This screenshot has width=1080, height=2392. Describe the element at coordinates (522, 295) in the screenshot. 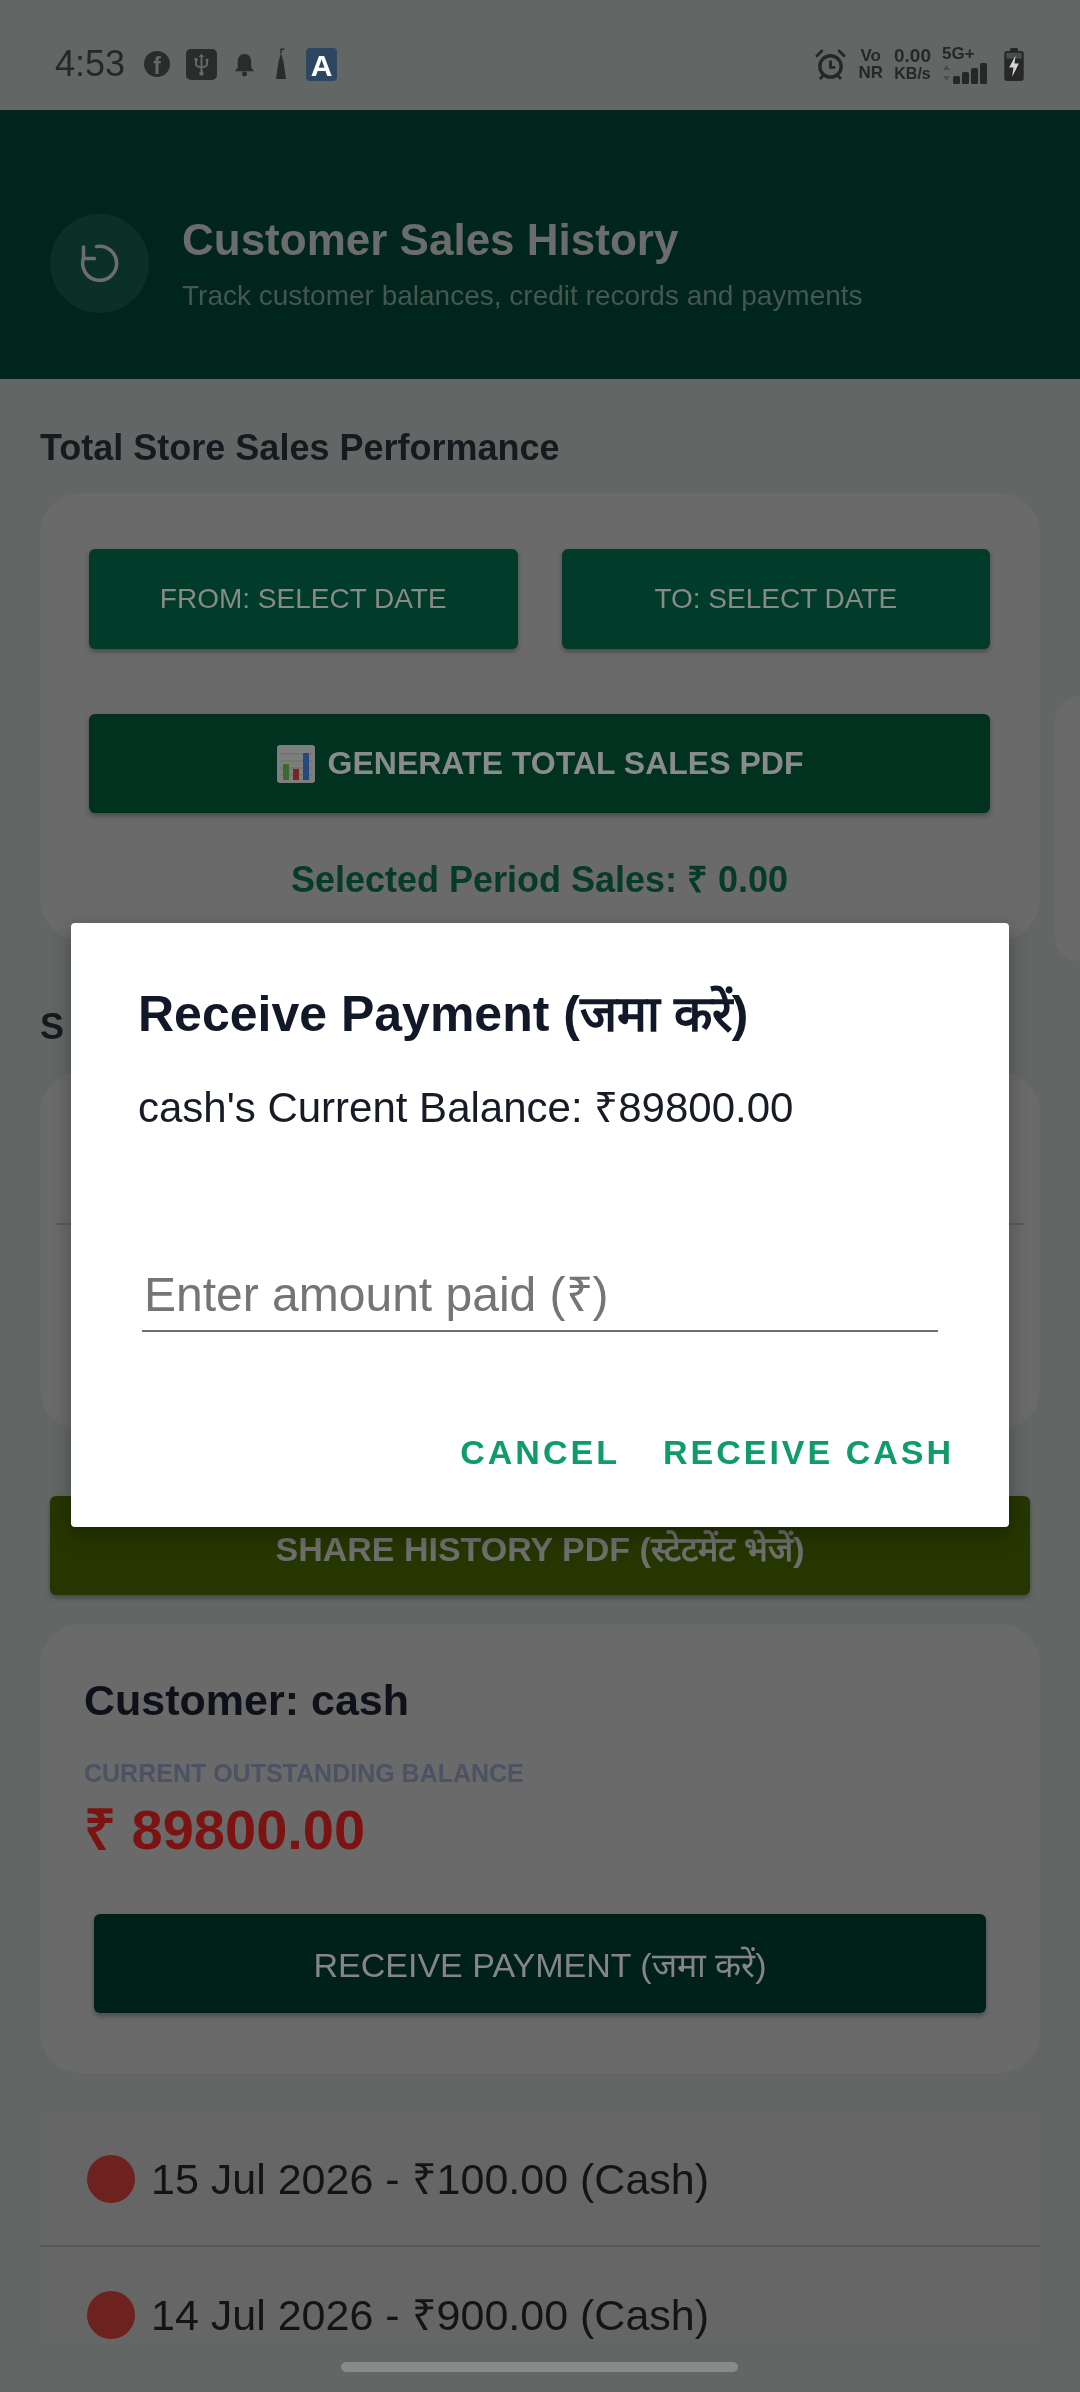

I see `header-subtitle: Track customer balances, credit records and payments` at that location.